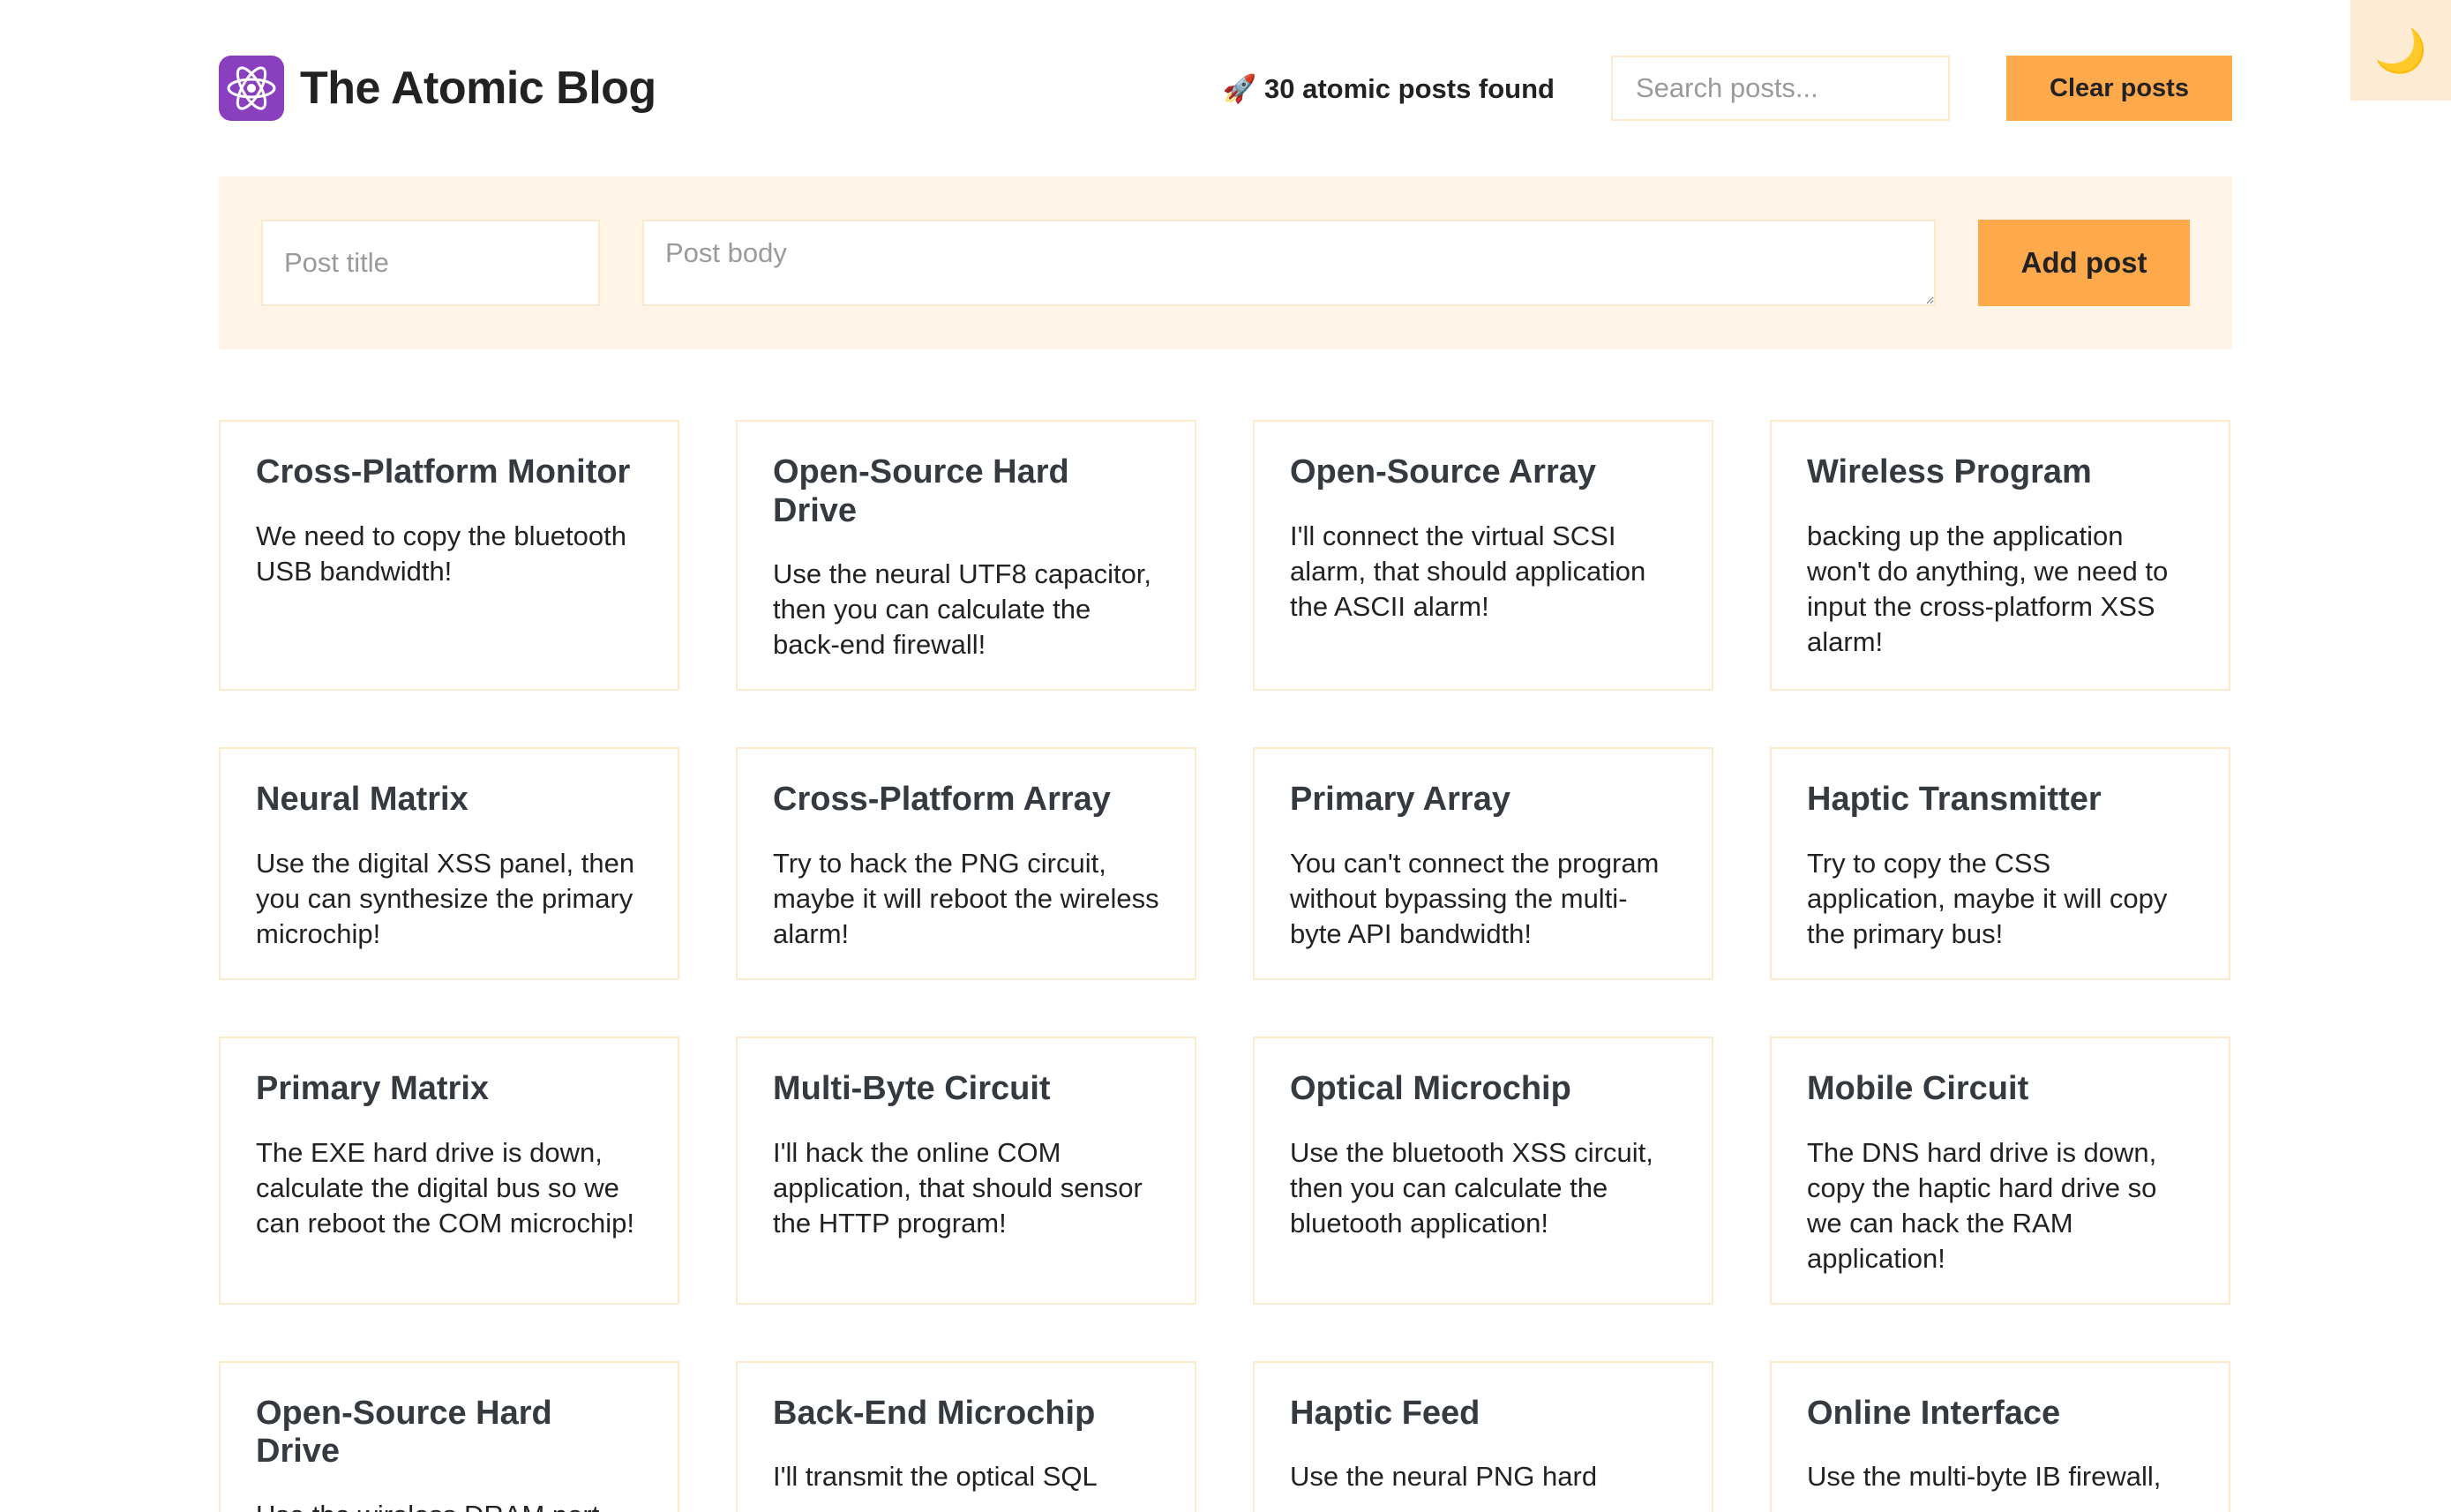 The width and height of the screenshot is (2451, 1512). What do you see at coordinates (478, 88) in the screenshot?
I see `blog-title: The Atomic Blog` at bounding box center [478, 88].